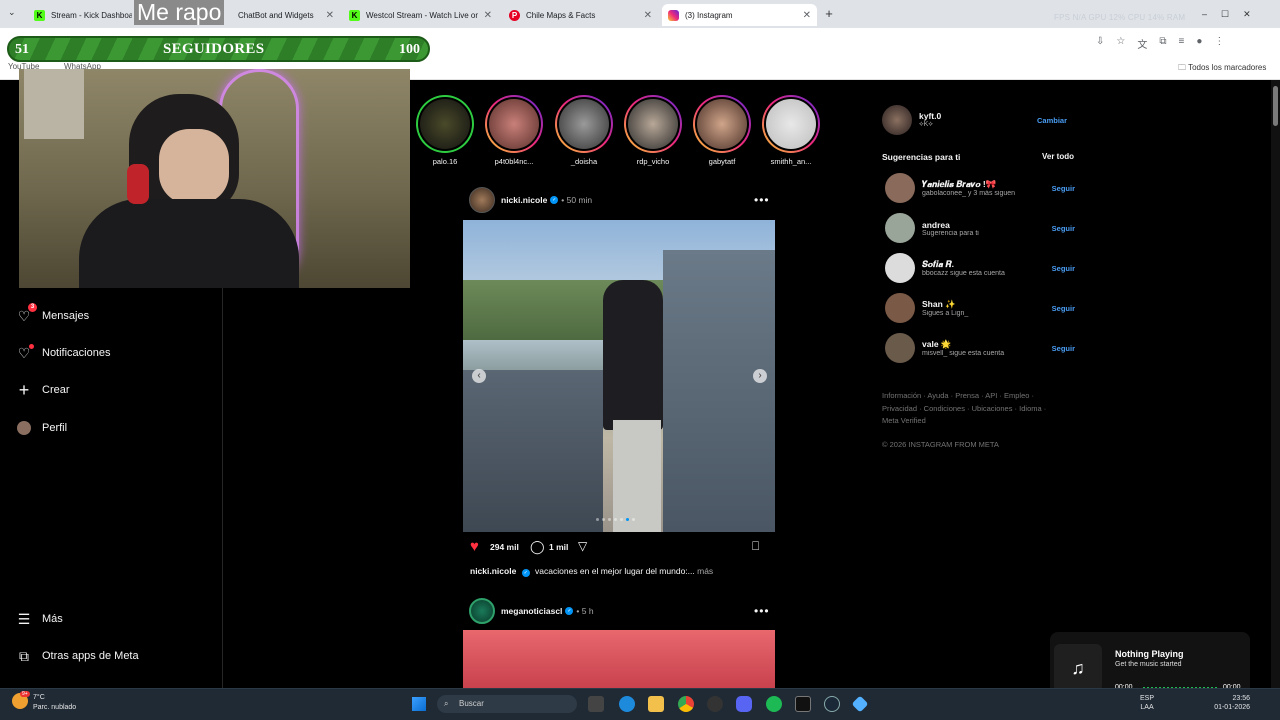 The image size is (1280, 720). What do you see at coordinates (897, 120) in the screenshot?
I see `account-avatar` at bounding box center [897, 120].